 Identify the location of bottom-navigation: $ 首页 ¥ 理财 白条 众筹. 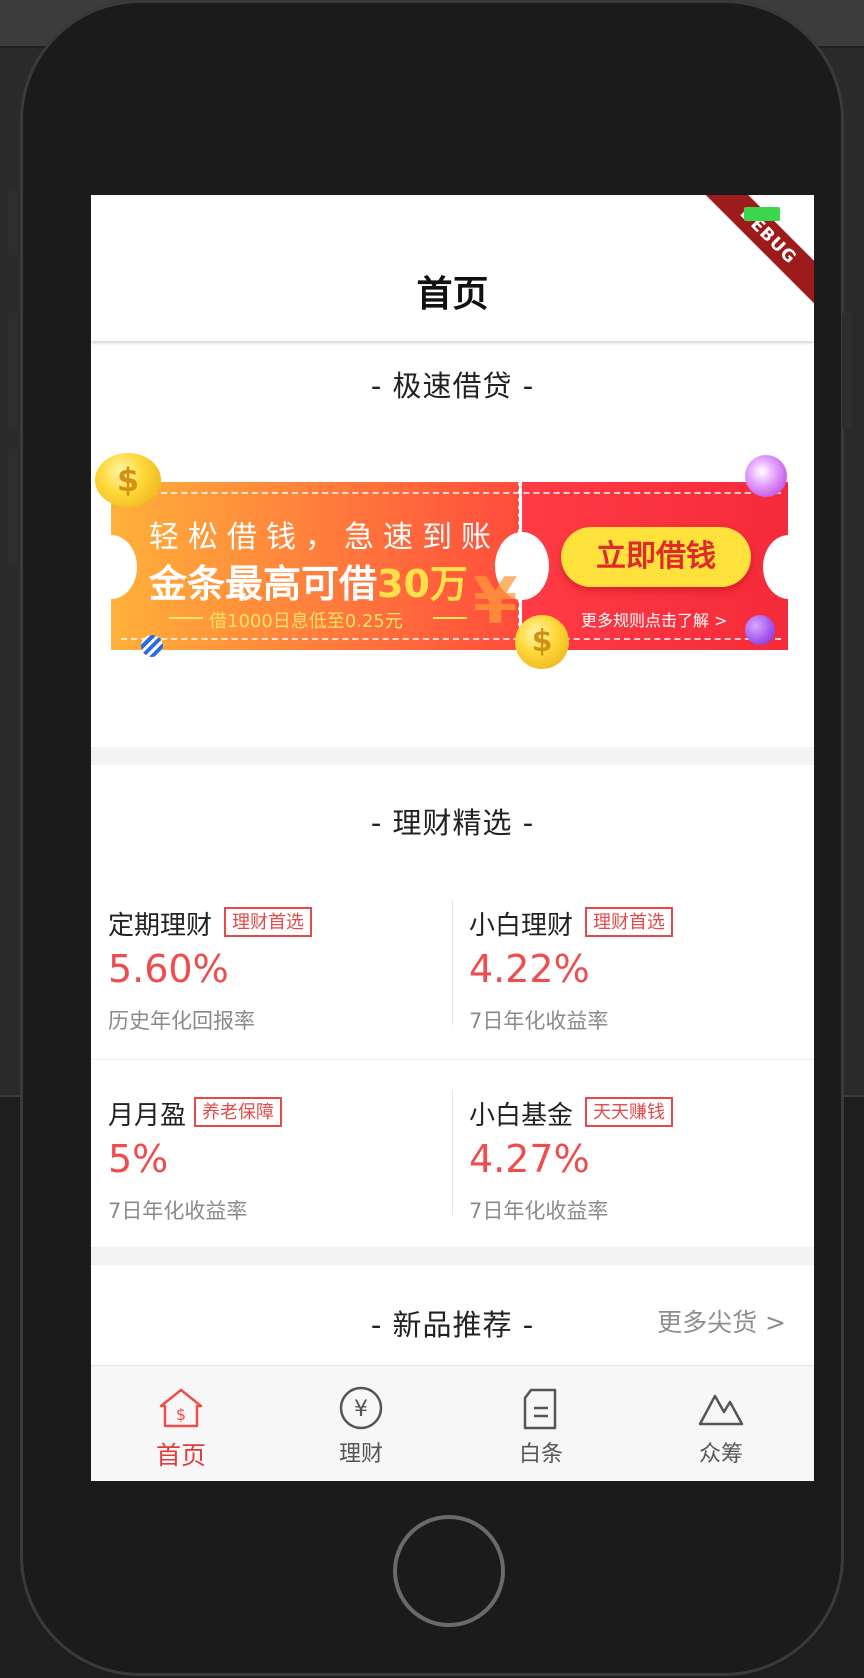
(452, 1423).